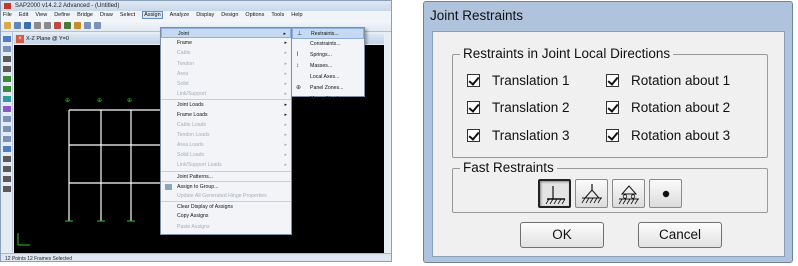 The image size is (798, 266). I want to click on assign-menu-label: Link/Support Loads, so click(199, 165).